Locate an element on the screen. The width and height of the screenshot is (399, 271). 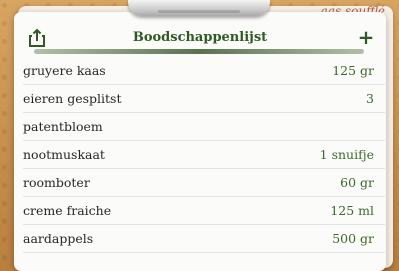
list-item: roomboter 60 gr is located at coordinates (204, 183).